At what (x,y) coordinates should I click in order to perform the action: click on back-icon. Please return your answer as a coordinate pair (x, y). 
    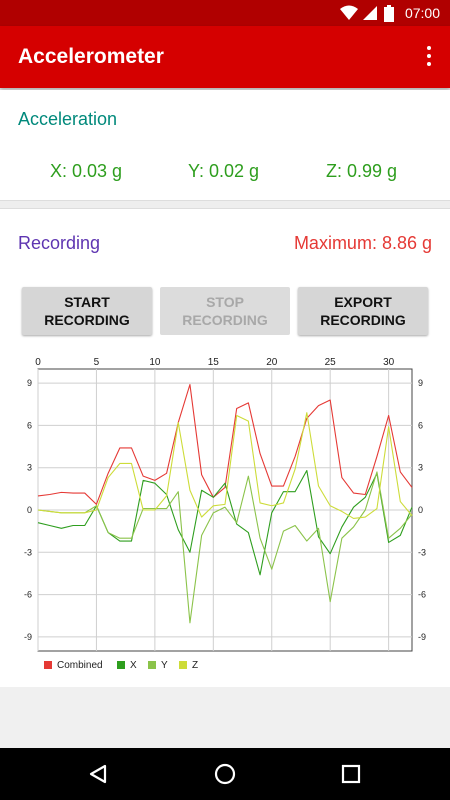
    Looking at the image, I should click on (99, 774).